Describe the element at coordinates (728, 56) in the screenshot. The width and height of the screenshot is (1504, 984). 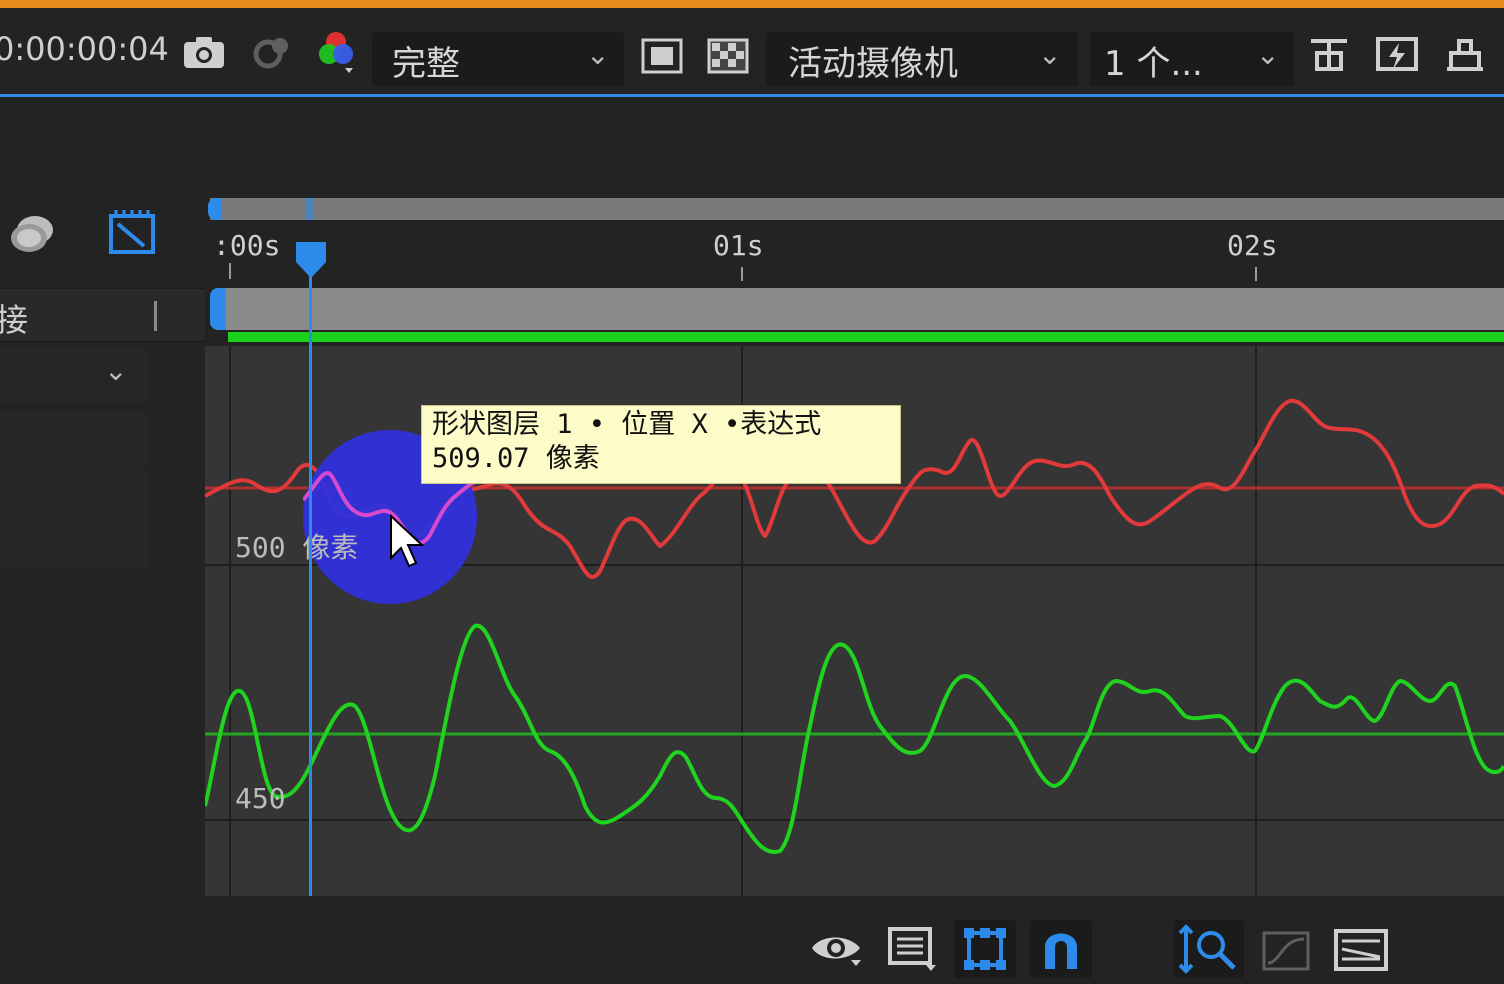
I see `transparency-grid-icon` at that location.